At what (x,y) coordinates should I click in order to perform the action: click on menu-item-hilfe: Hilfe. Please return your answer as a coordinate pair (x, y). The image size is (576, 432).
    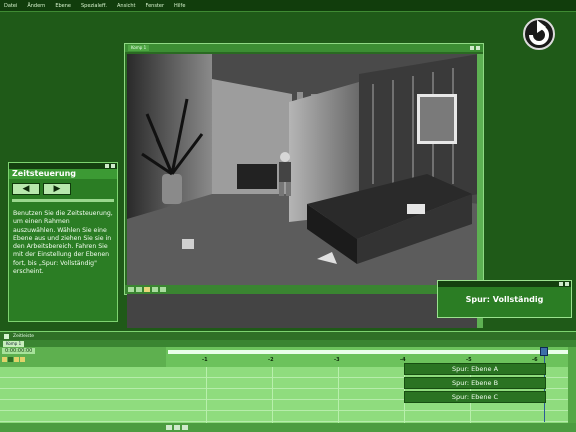
    Looking at the image, I should click on (179, 6).